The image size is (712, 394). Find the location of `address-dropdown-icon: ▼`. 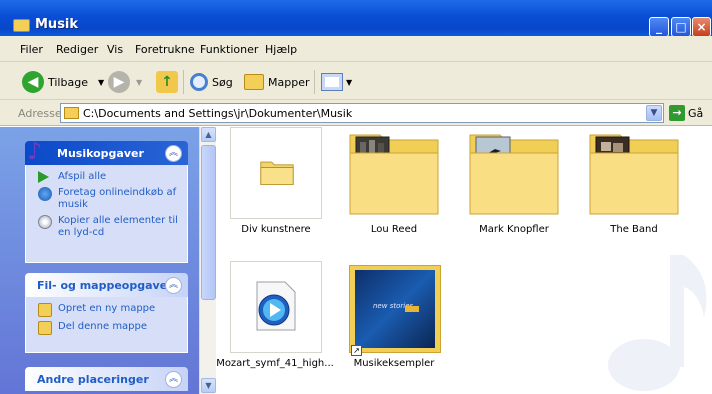

address-dropdown-icon: ▼ is located at coordinates (654, 113).